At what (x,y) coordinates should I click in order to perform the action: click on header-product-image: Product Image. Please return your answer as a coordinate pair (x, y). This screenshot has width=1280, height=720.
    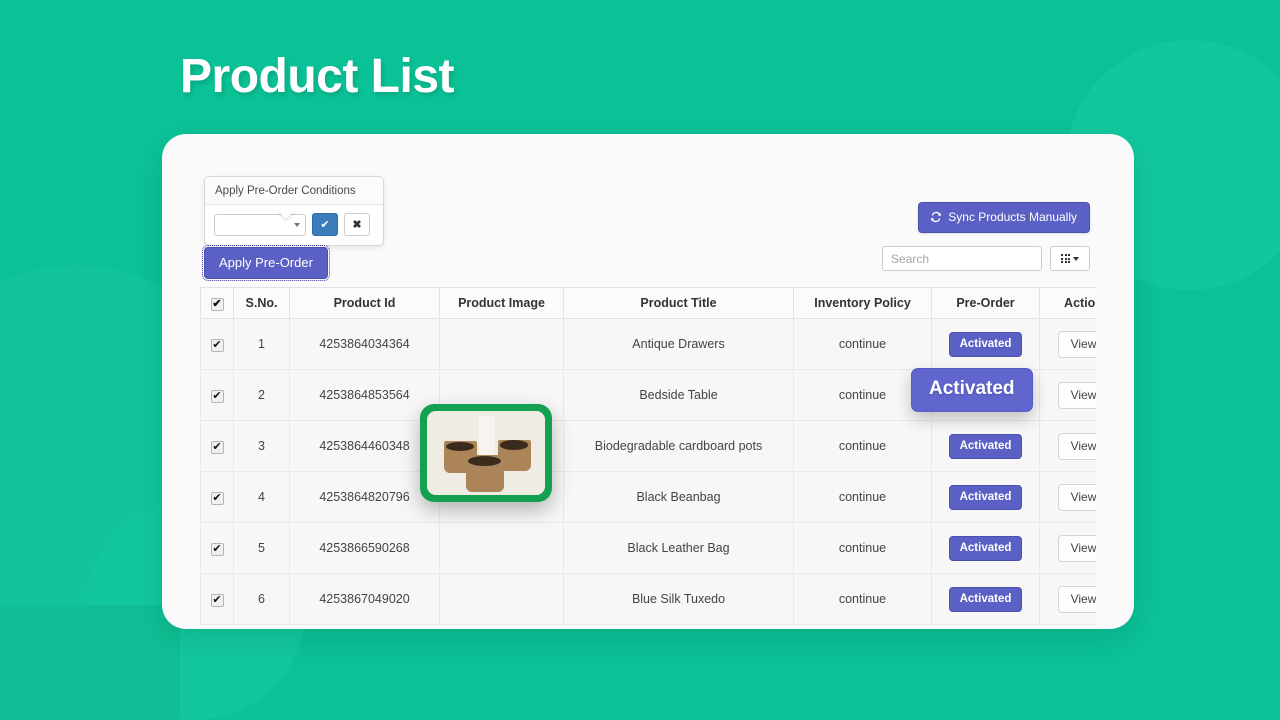
    Looking at the image, I should click on (501, 303).